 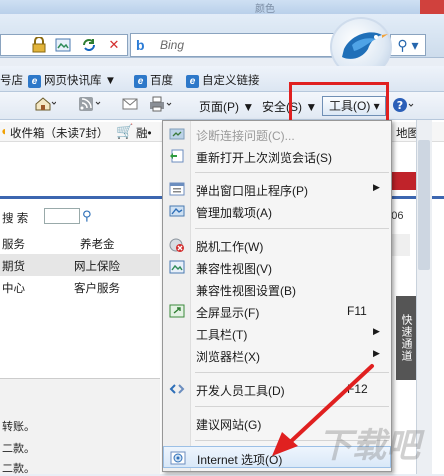 I want to click on quick-access-tab: 快速通道, so click(x=406, y=338).